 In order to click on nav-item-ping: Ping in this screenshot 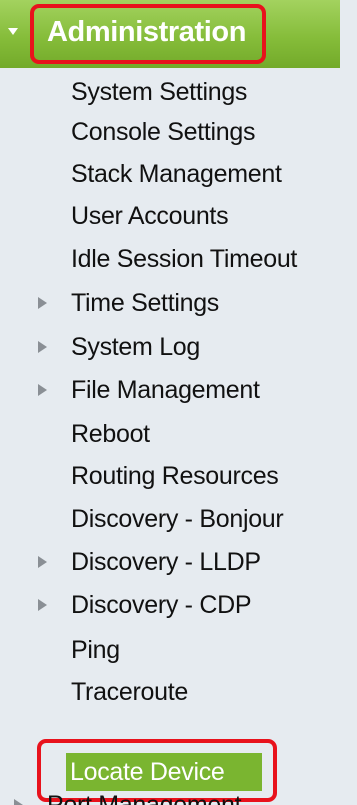, I will do `click(95, 650)`.